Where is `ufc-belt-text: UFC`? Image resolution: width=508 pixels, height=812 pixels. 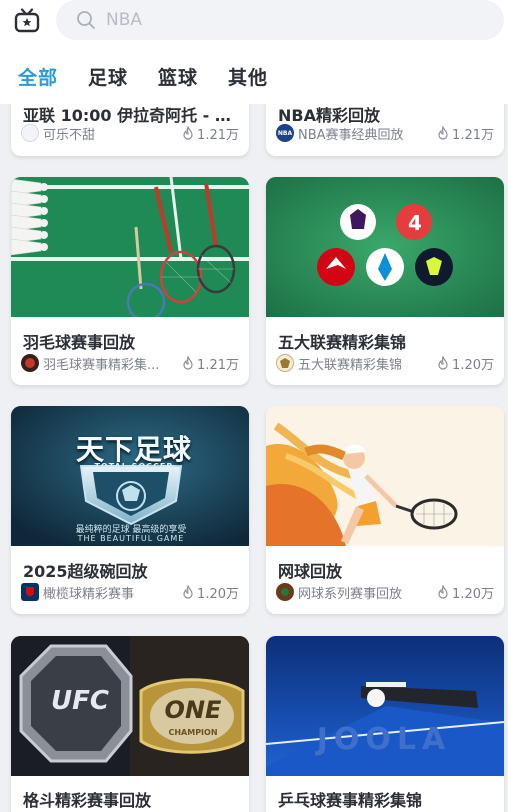 ufc-belt-text: UFC is located at coordinates (80, 701).